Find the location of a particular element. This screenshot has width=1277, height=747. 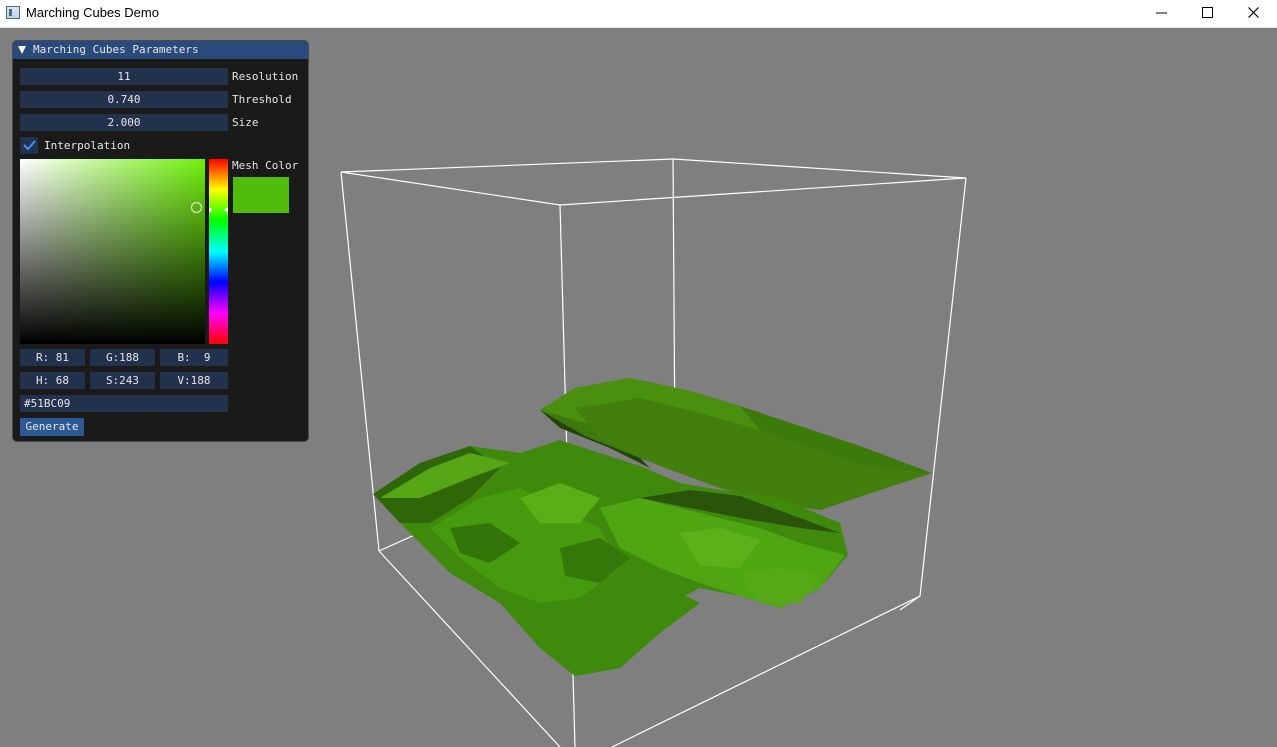

green-input: G:188 is located at coordinates (122, 357).